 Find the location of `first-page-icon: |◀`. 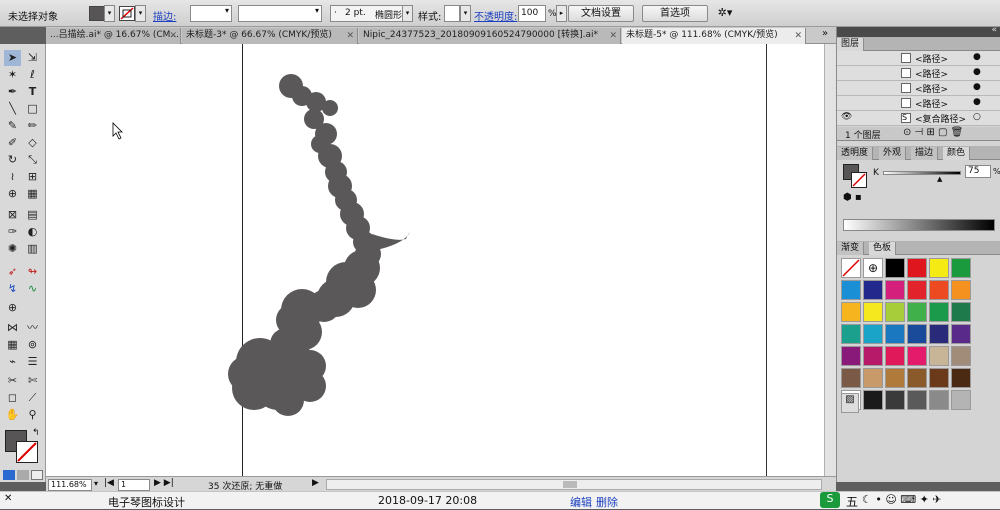

first-page-icon: |◀ is located at coordinates (109, 483).